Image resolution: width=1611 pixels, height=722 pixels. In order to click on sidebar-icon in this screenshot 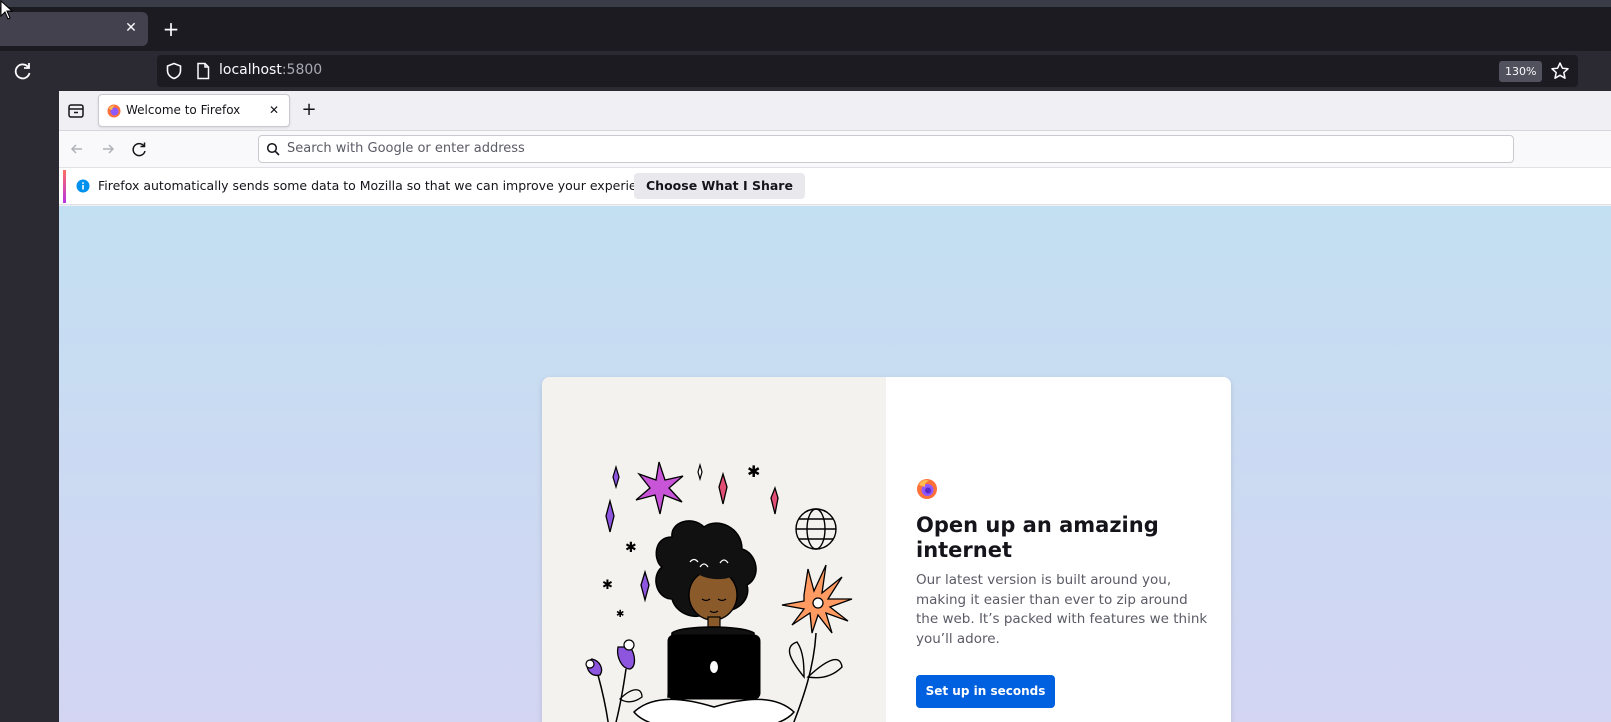, I will do `click(76, 111)`.